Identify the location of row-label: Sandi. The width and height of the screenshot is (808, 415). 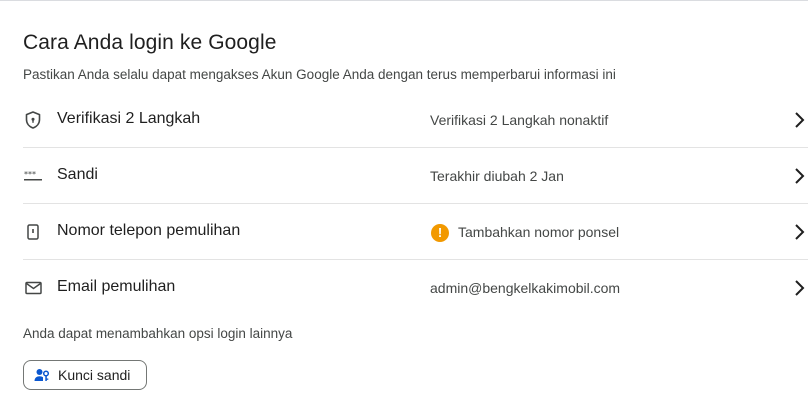
(77, 174).